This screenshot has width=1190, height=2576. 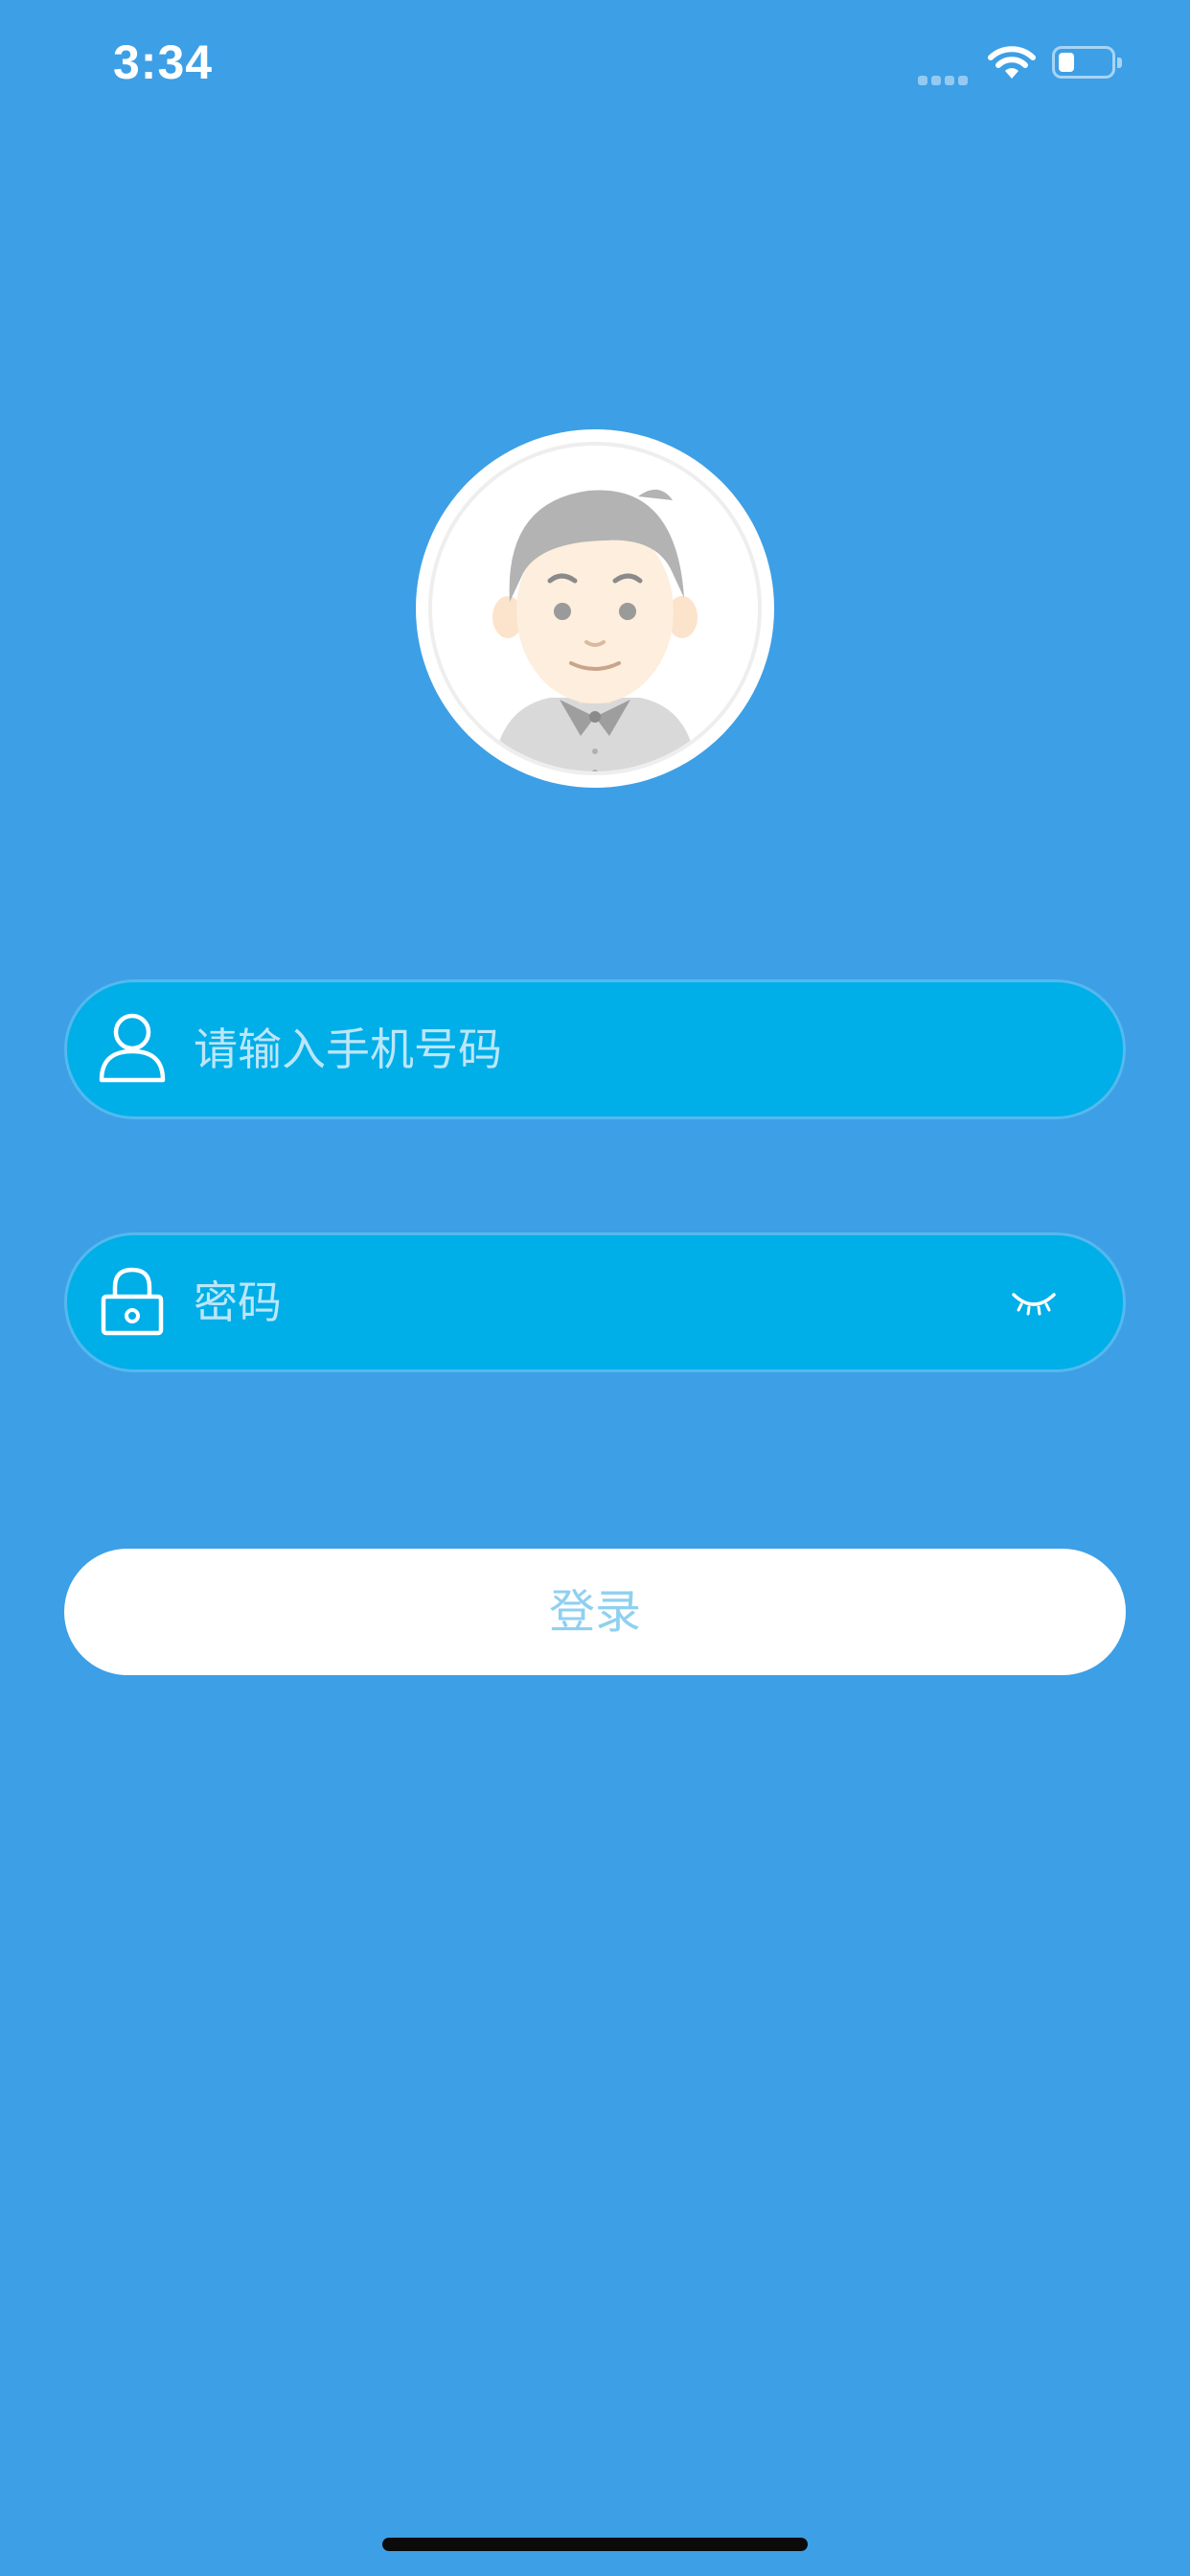 I want to click on avatar-illustration-icon, so click(x=595, y=608).